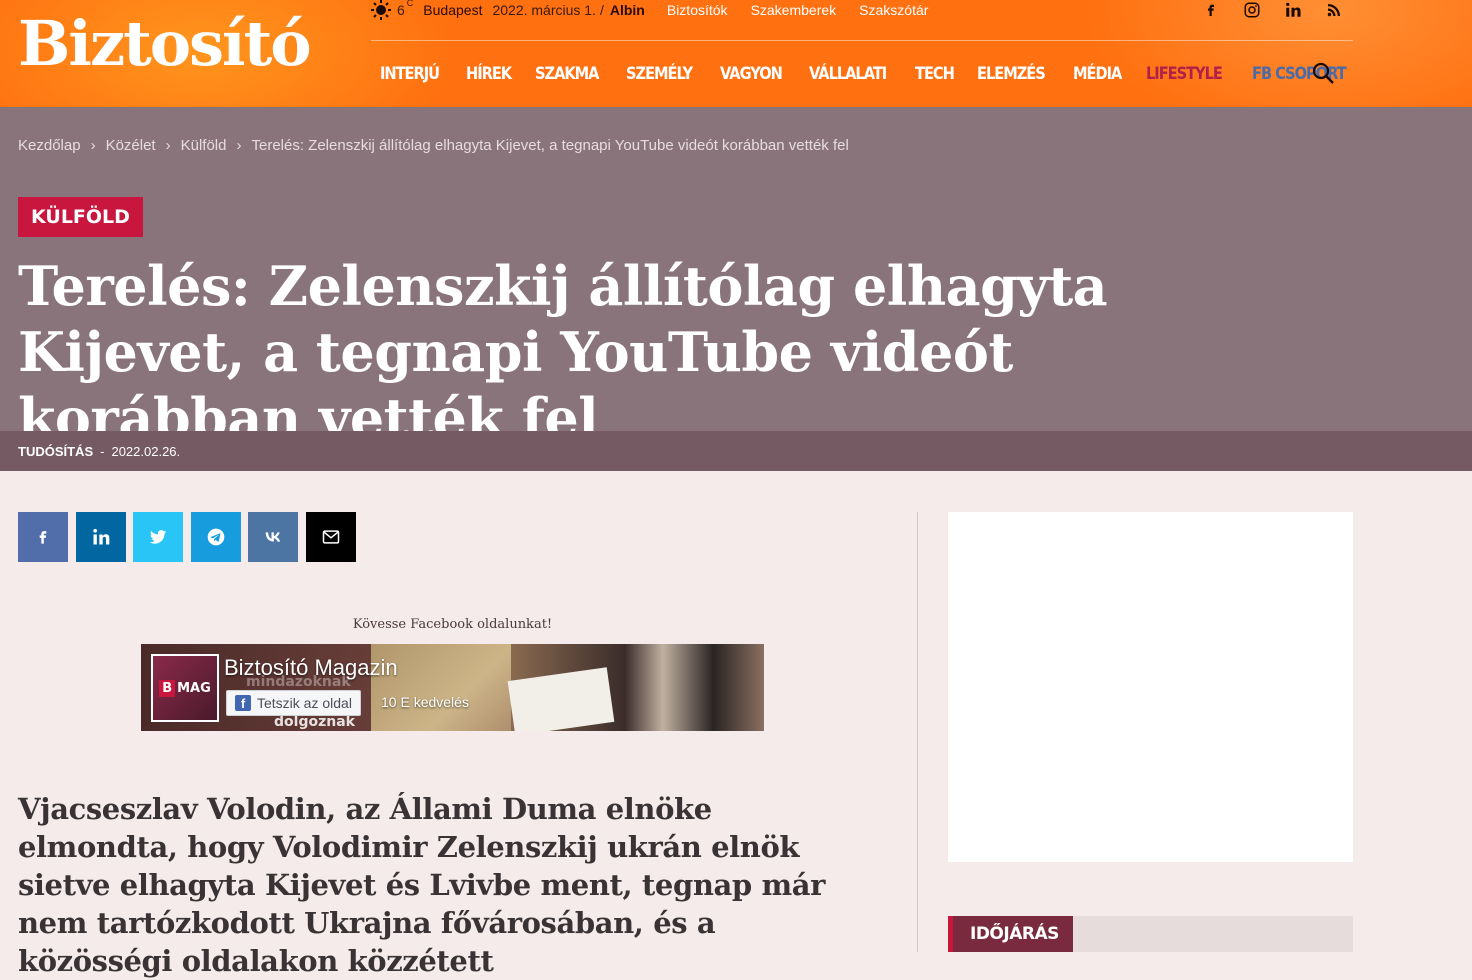 This screenshot has height=980, width=1472. Describe the element at coordinates (794, 10) in the screenshot. I see `toplink-szakemberek: Szakemberek` at that location.